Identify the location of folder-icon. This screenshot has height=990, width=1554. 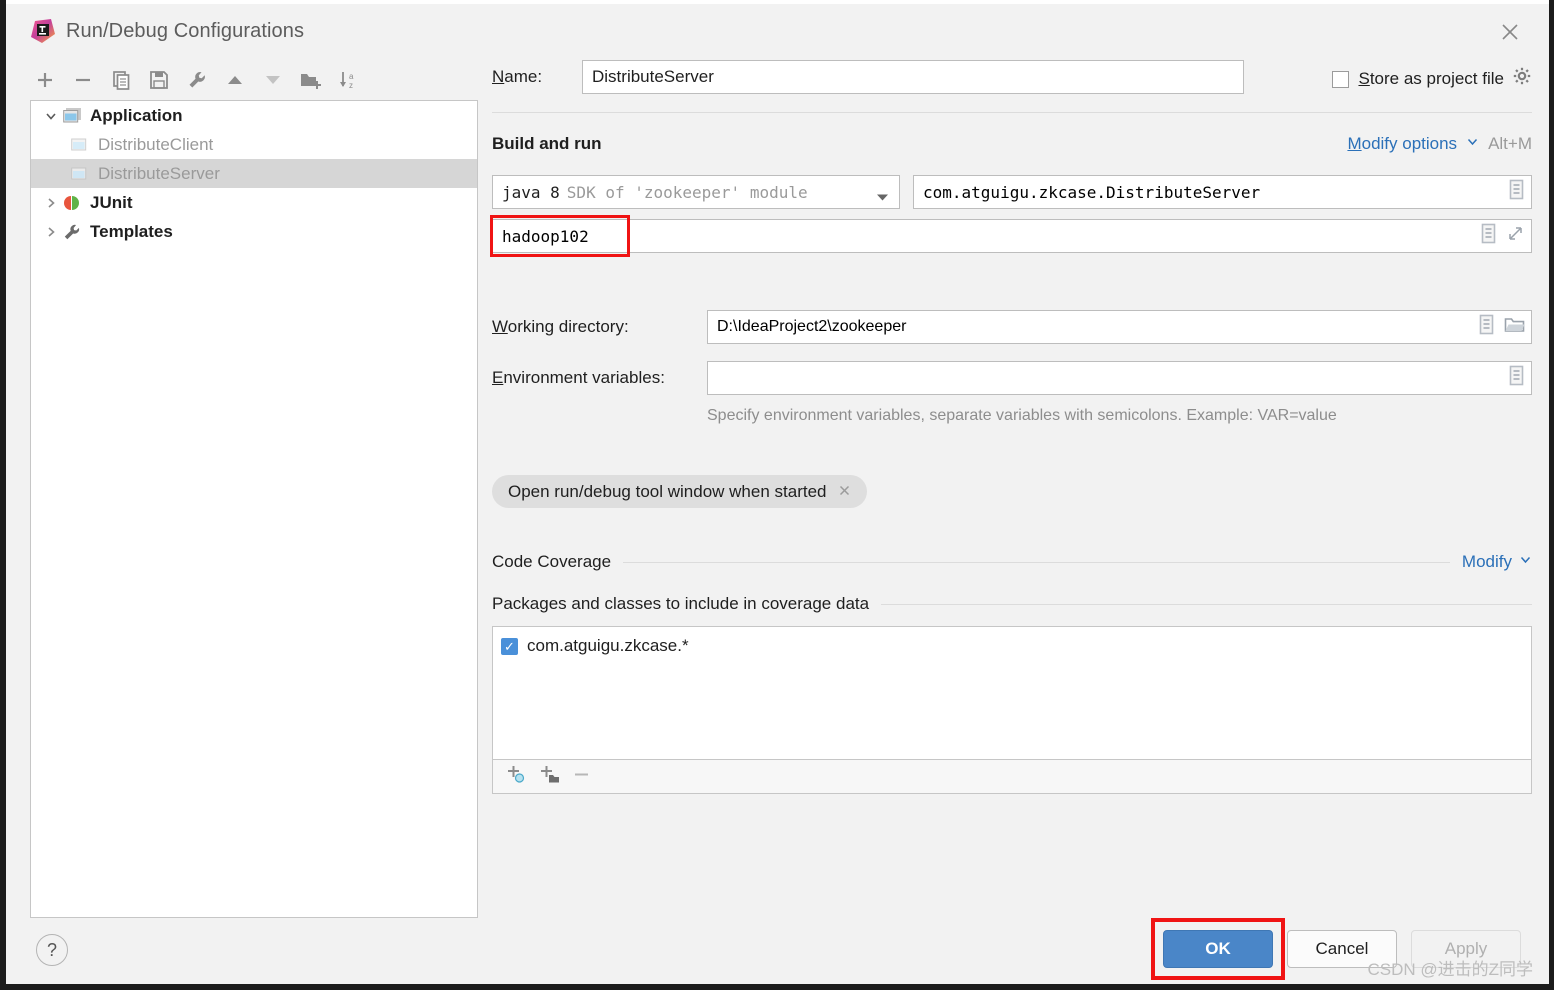
(1514, 327).